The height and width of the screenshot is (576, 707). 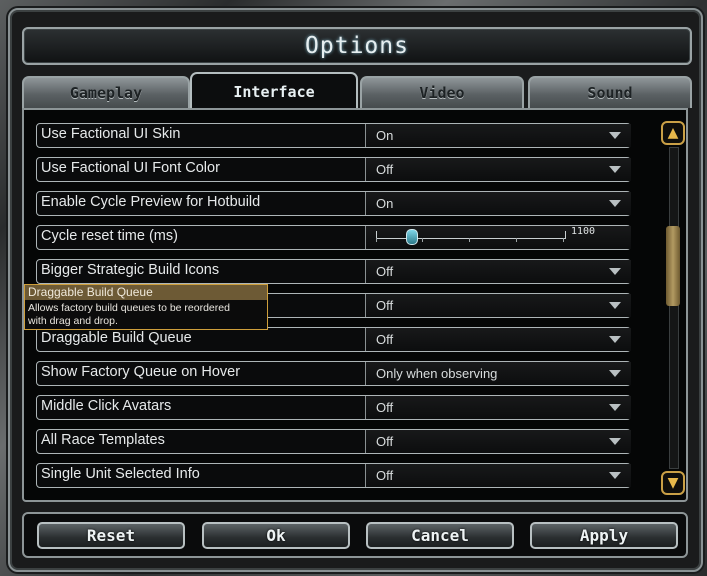 What do you see at coordinates (333, 441) in the screenshot?
I see `setting-row-all-race-templates: All Race Templates Off` at bounding box center [333, 441].